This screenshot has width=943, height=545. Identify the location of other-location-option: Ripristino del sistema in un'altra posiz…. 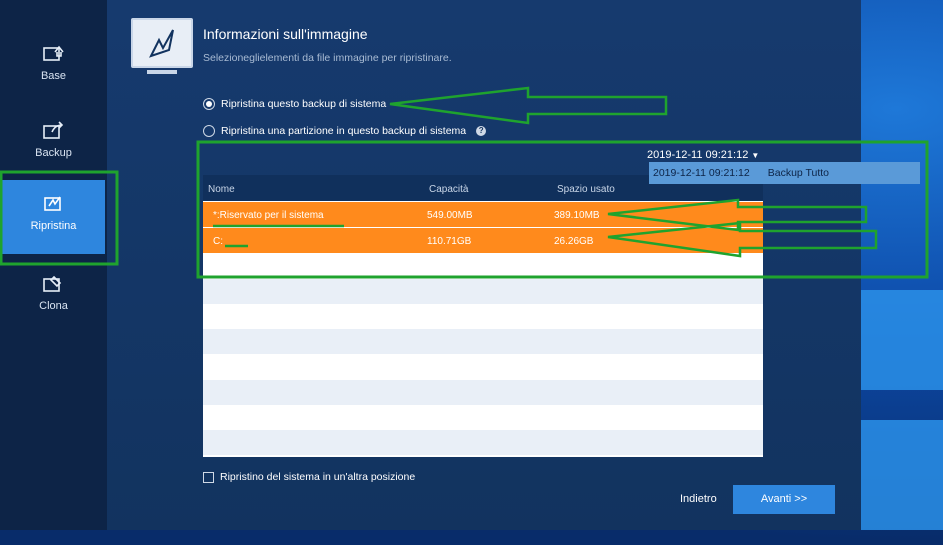
(309, 477).